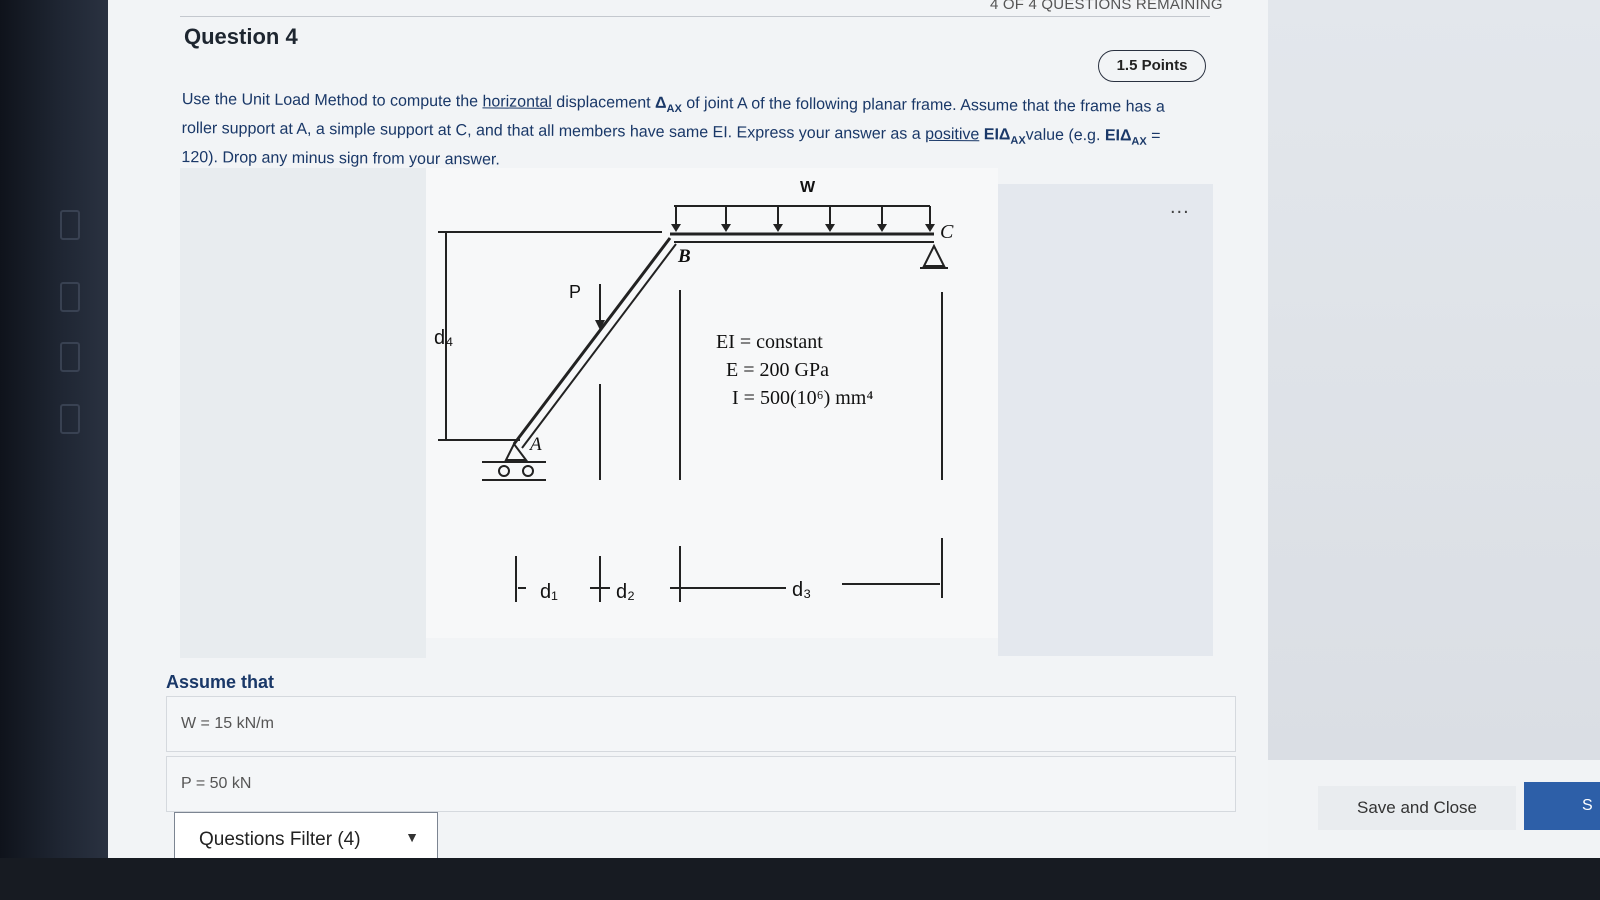 This screenshot has height=900, width=1600. What do you see at coordinates (412, 837) in the screenshot?
I see `chevron-down-icon: ▼` at bounding box center [412, 837].